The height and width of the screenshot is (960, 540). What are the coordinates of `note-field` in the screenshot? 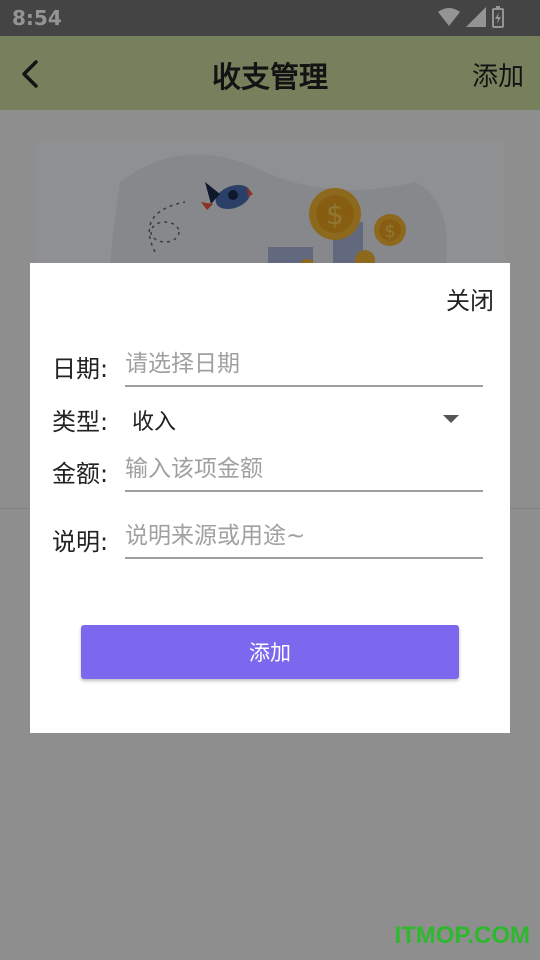 It's located at (304, 537).